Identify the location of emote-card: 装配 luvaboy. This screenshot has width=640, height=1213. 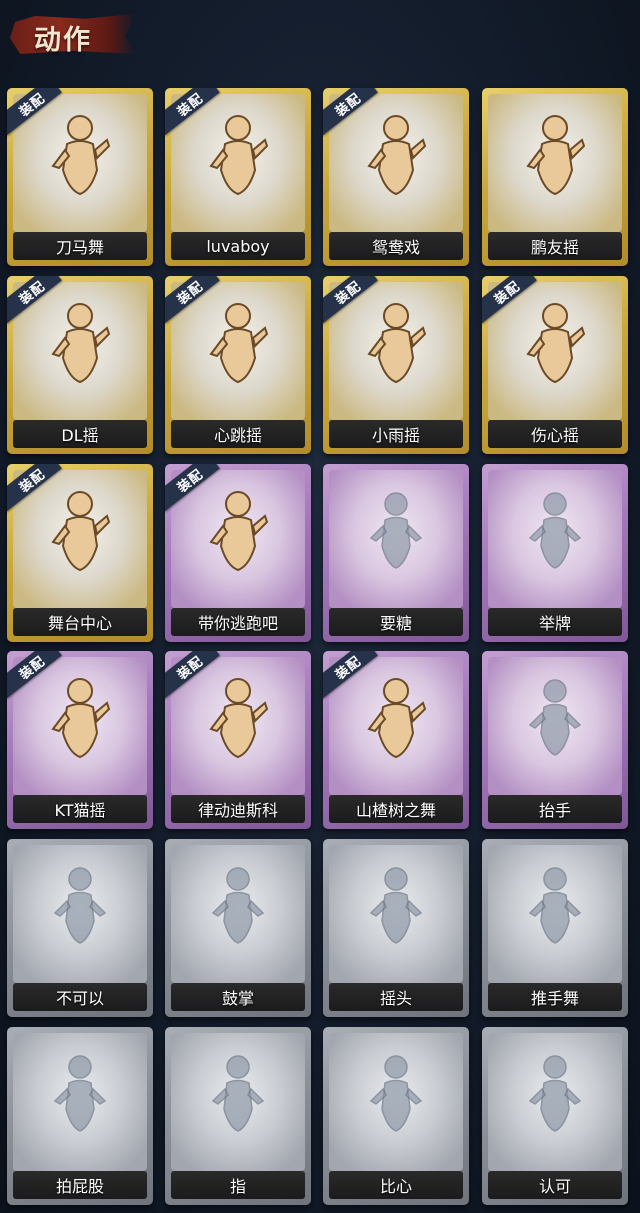
(238, 177).